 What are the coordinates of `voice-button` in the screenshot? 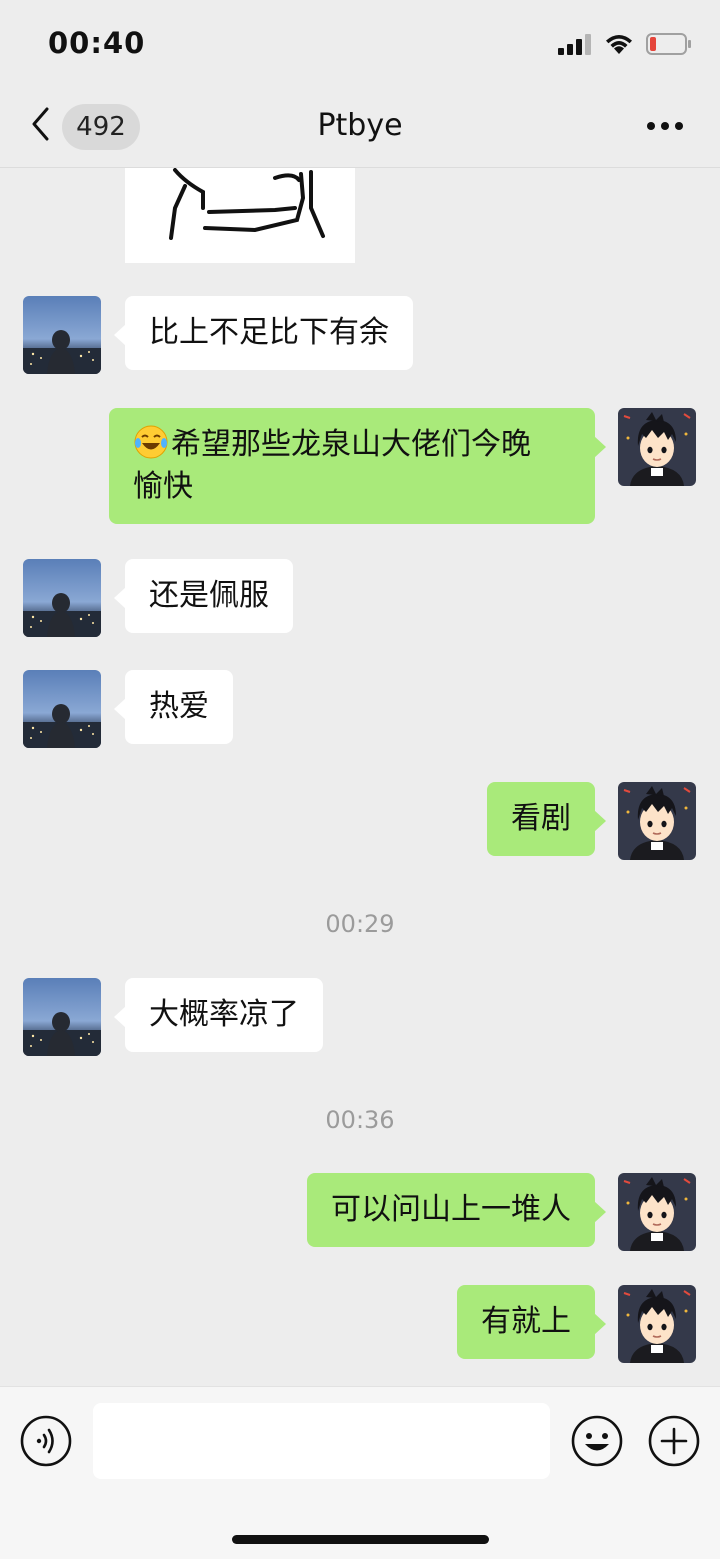 It's located at (46, 1441).